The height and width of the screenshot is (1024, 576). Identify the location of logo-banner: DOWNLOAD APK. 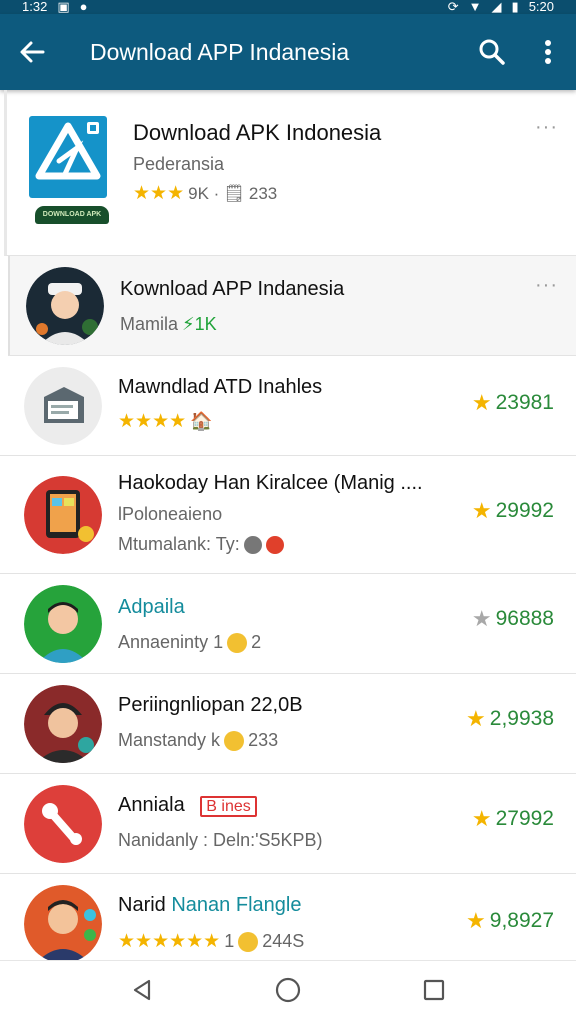
(72, 215).